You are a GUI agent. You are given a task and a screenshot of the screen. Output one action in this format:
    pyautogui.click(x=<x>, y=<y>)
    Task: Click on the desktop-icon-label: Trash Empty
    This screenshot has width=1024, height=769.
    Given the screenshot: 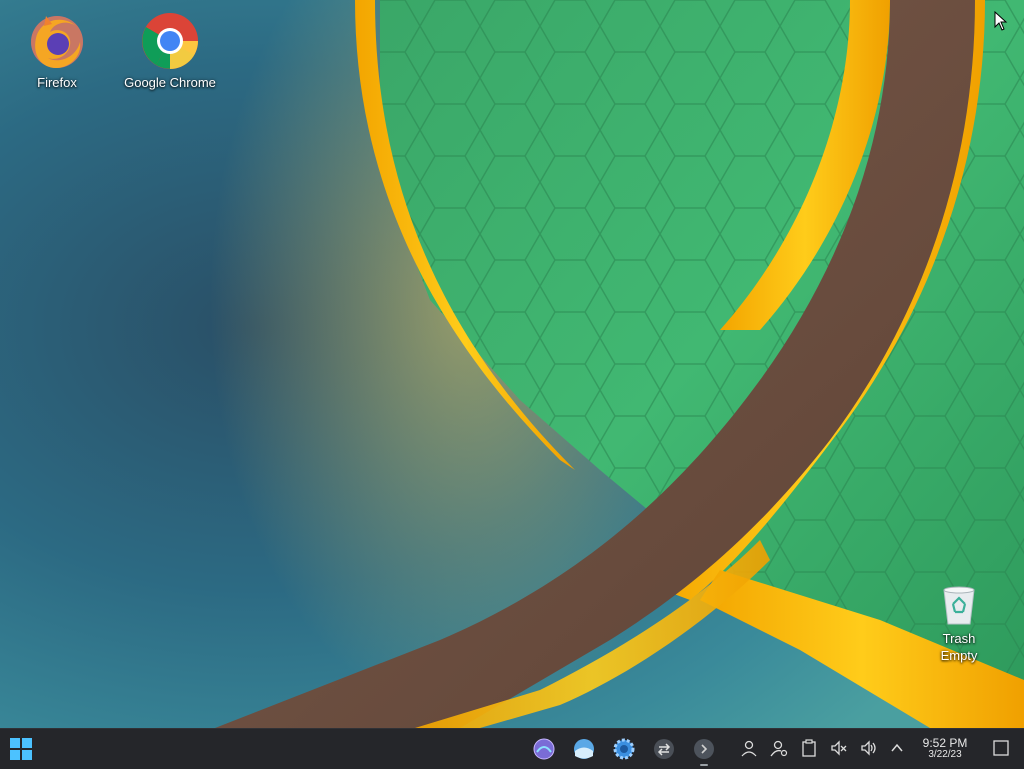 What is the action you would take?
    pyautogui.click(x=959, y=647)
    